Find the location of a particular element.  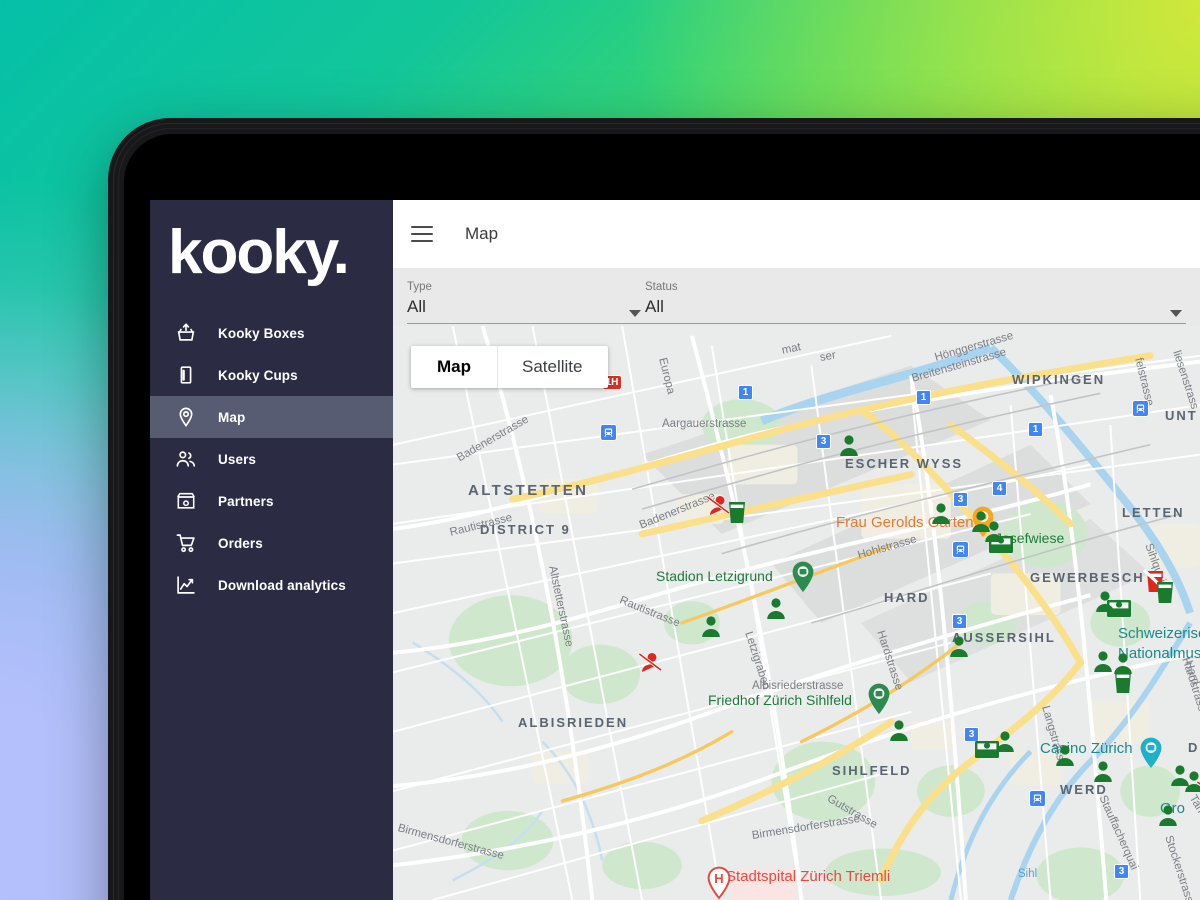

map-street-label: Gutstrasse is located at coordinates (852, 812).